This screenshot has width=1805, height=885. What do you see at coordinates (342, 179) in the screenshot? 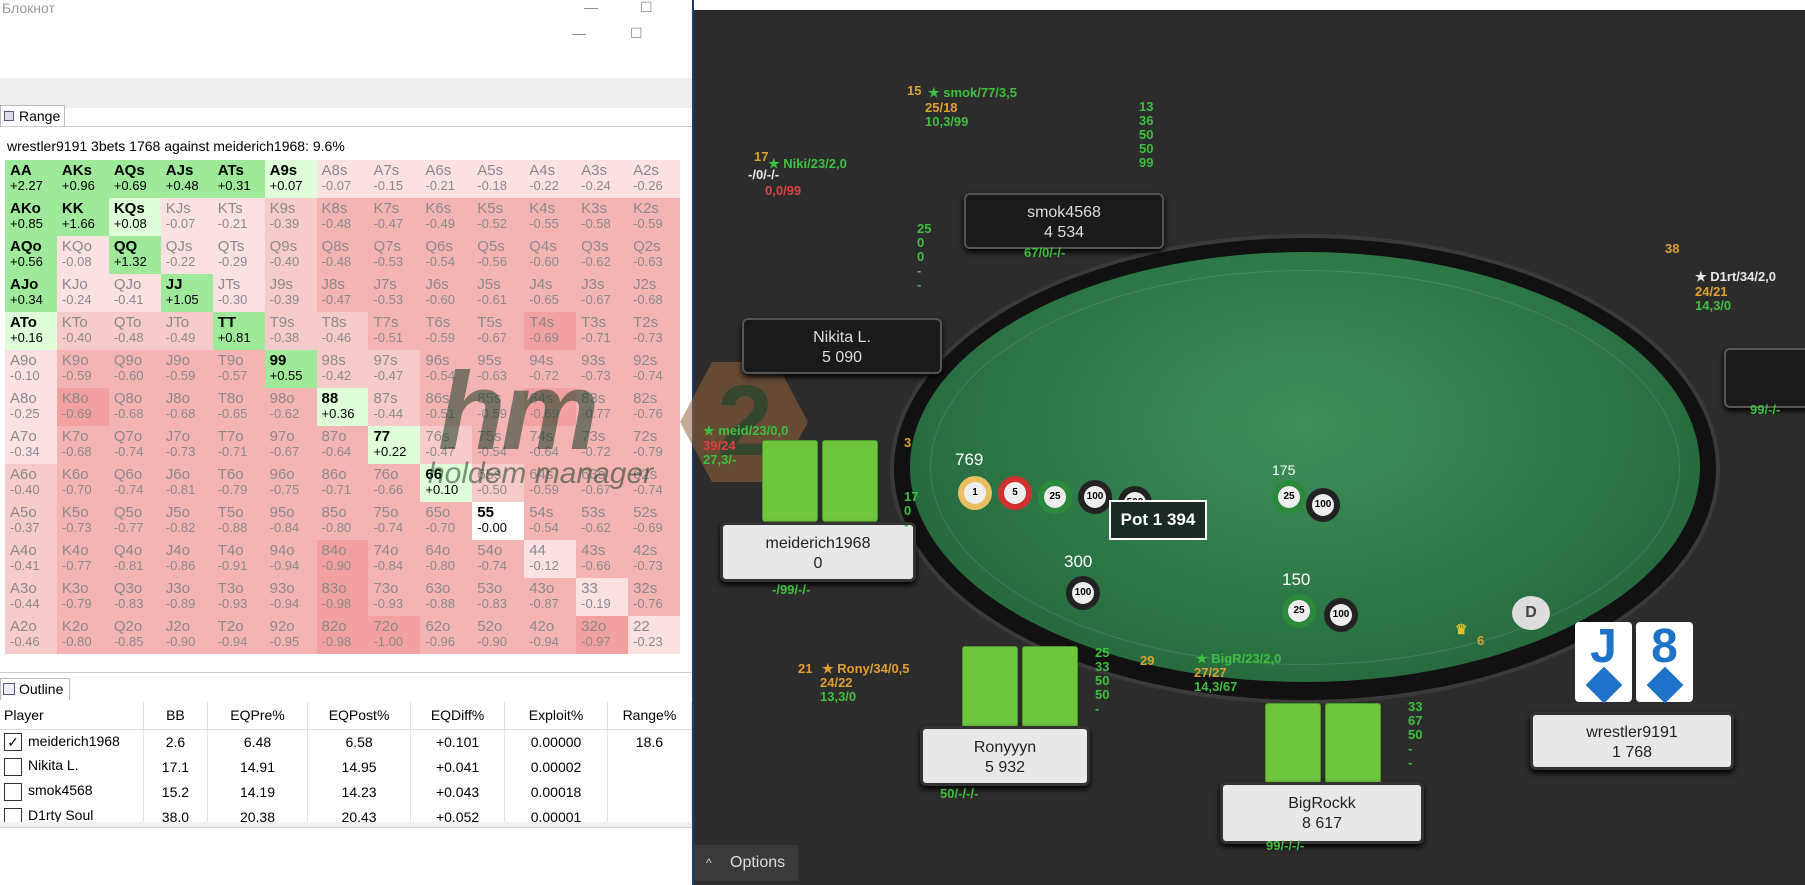
I see `range-cell: A8s -0.07` at bounding box center [342, 179].